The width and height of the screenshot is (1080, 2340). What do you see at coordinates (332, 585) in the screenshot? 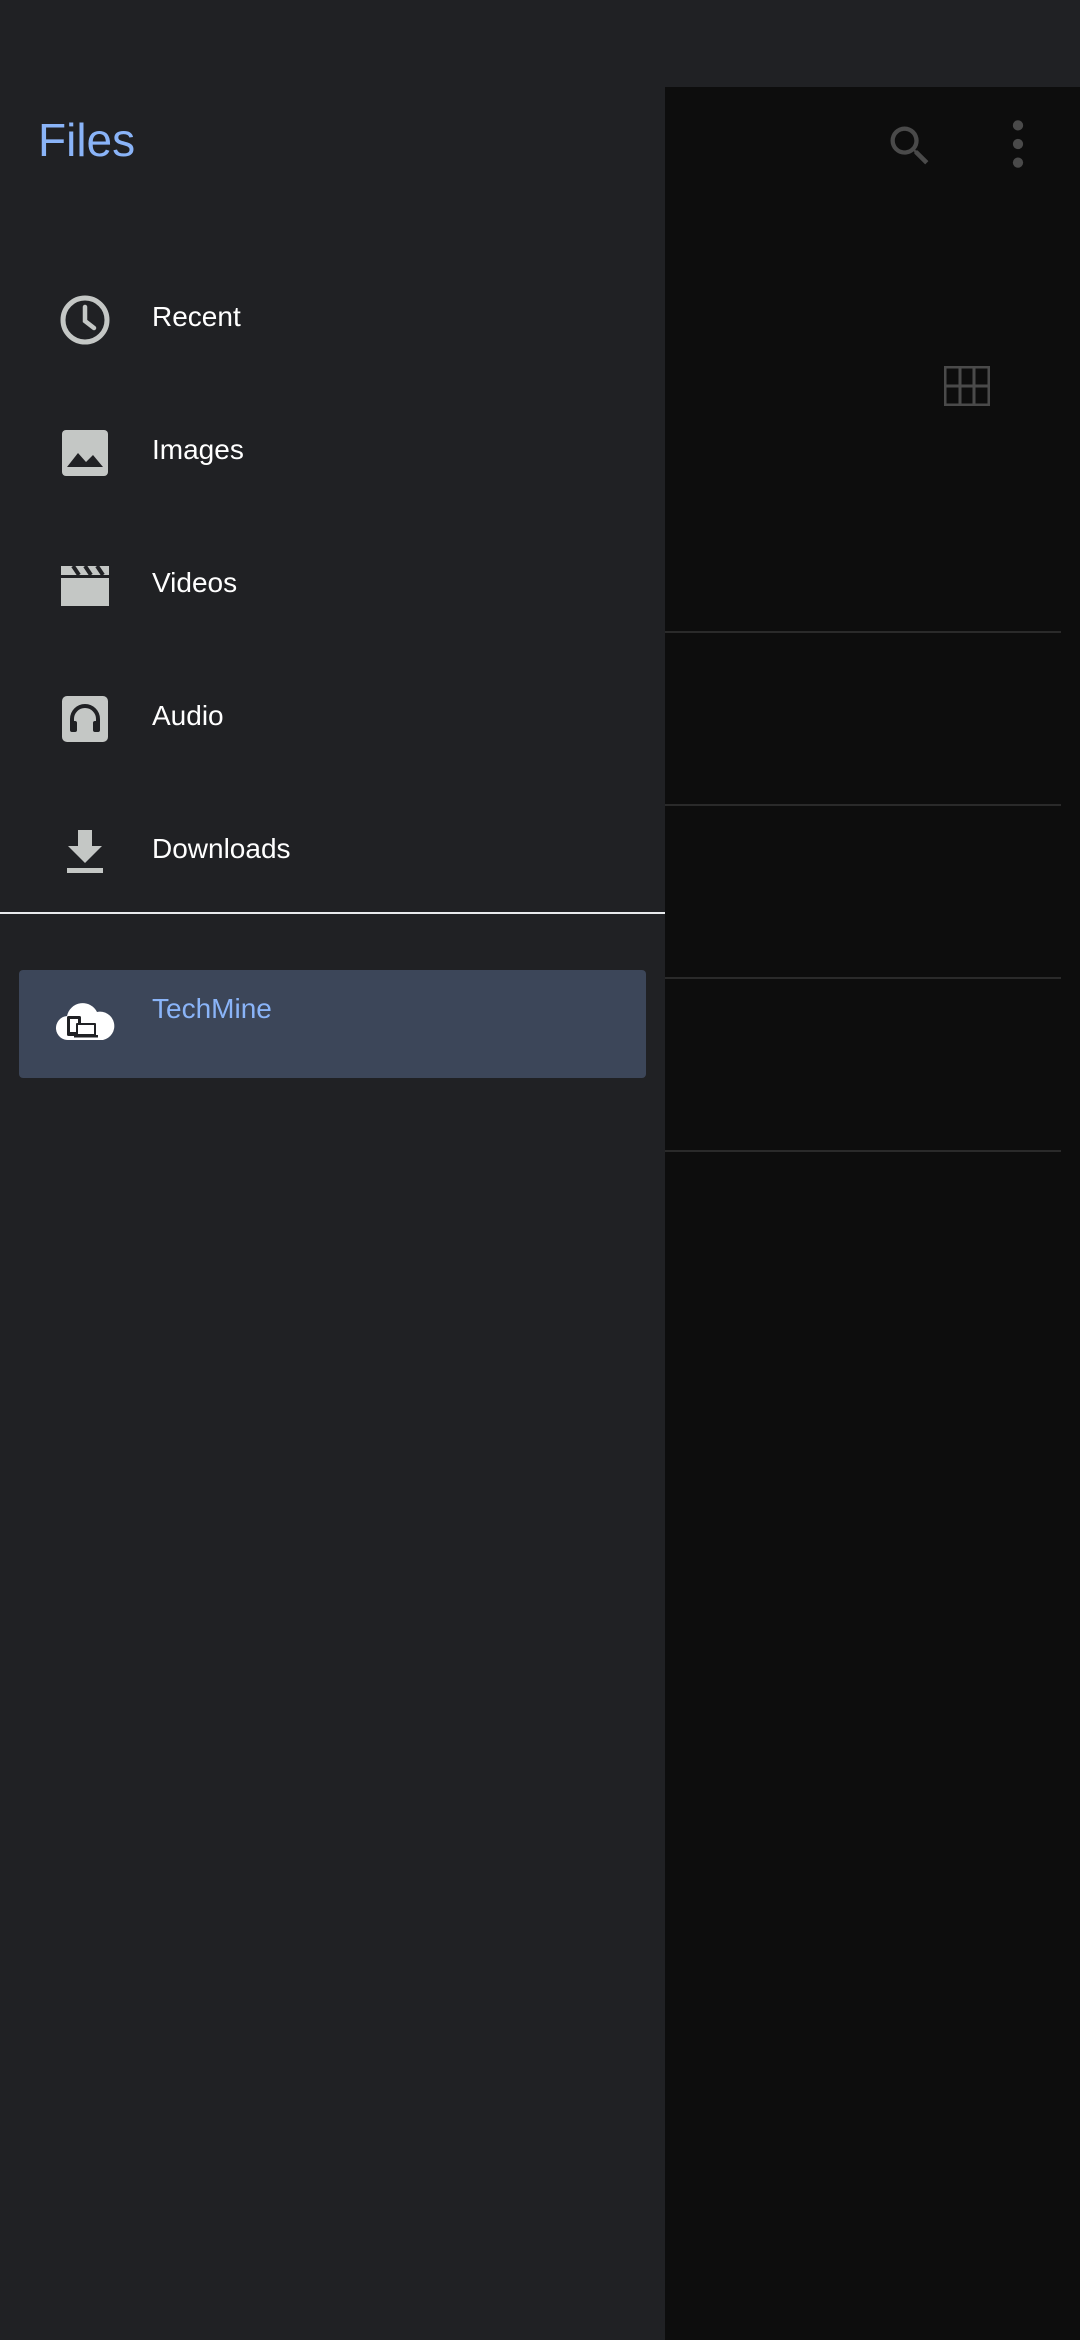
I see `drawer-item-videos: Videos` at bounding box center [332, 585].